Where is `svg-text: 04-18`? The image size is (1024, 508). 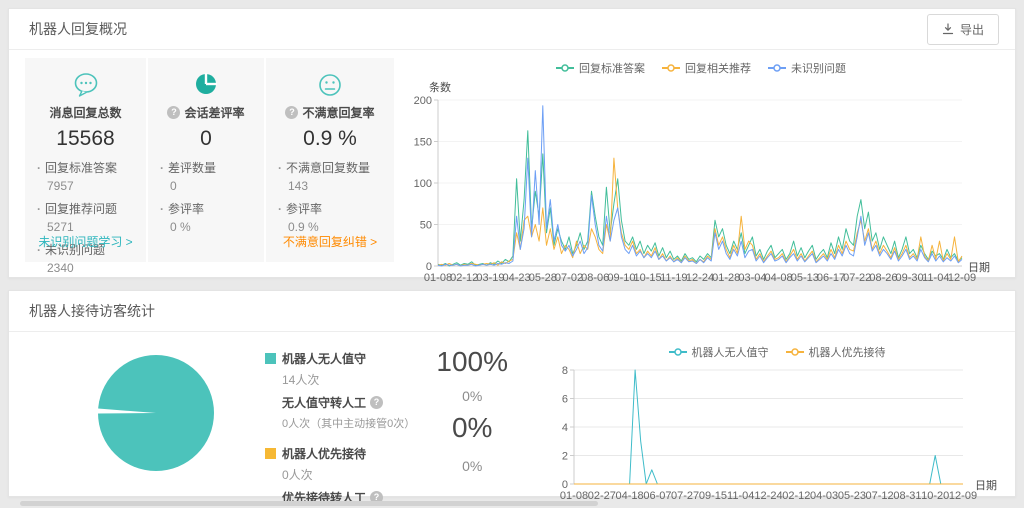 svg-text: 04-18 is located at coordinates (630, 496).